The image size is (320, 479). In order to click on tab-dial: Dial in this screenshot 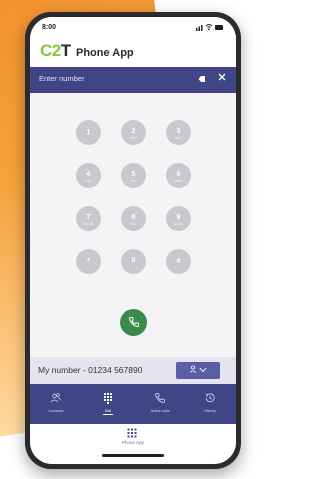, I will do `click(108, 404)`.